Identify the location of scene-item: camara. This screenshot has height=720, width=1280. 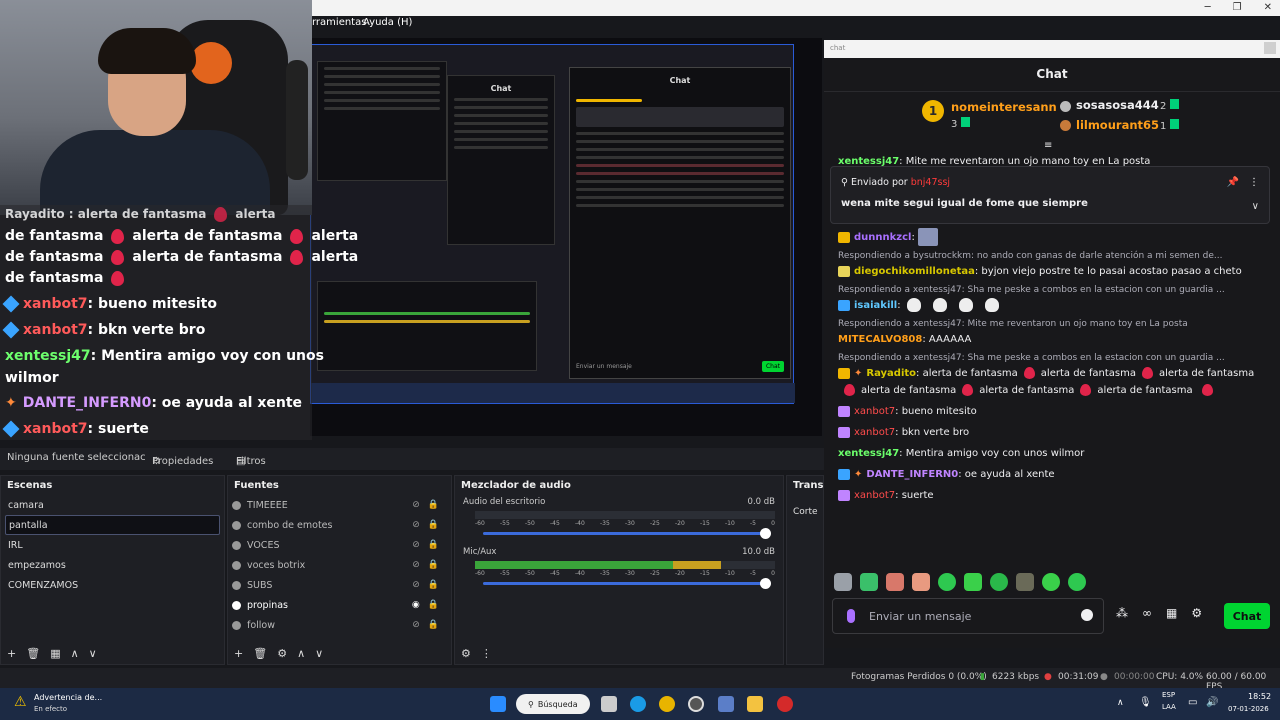
(112, 505).